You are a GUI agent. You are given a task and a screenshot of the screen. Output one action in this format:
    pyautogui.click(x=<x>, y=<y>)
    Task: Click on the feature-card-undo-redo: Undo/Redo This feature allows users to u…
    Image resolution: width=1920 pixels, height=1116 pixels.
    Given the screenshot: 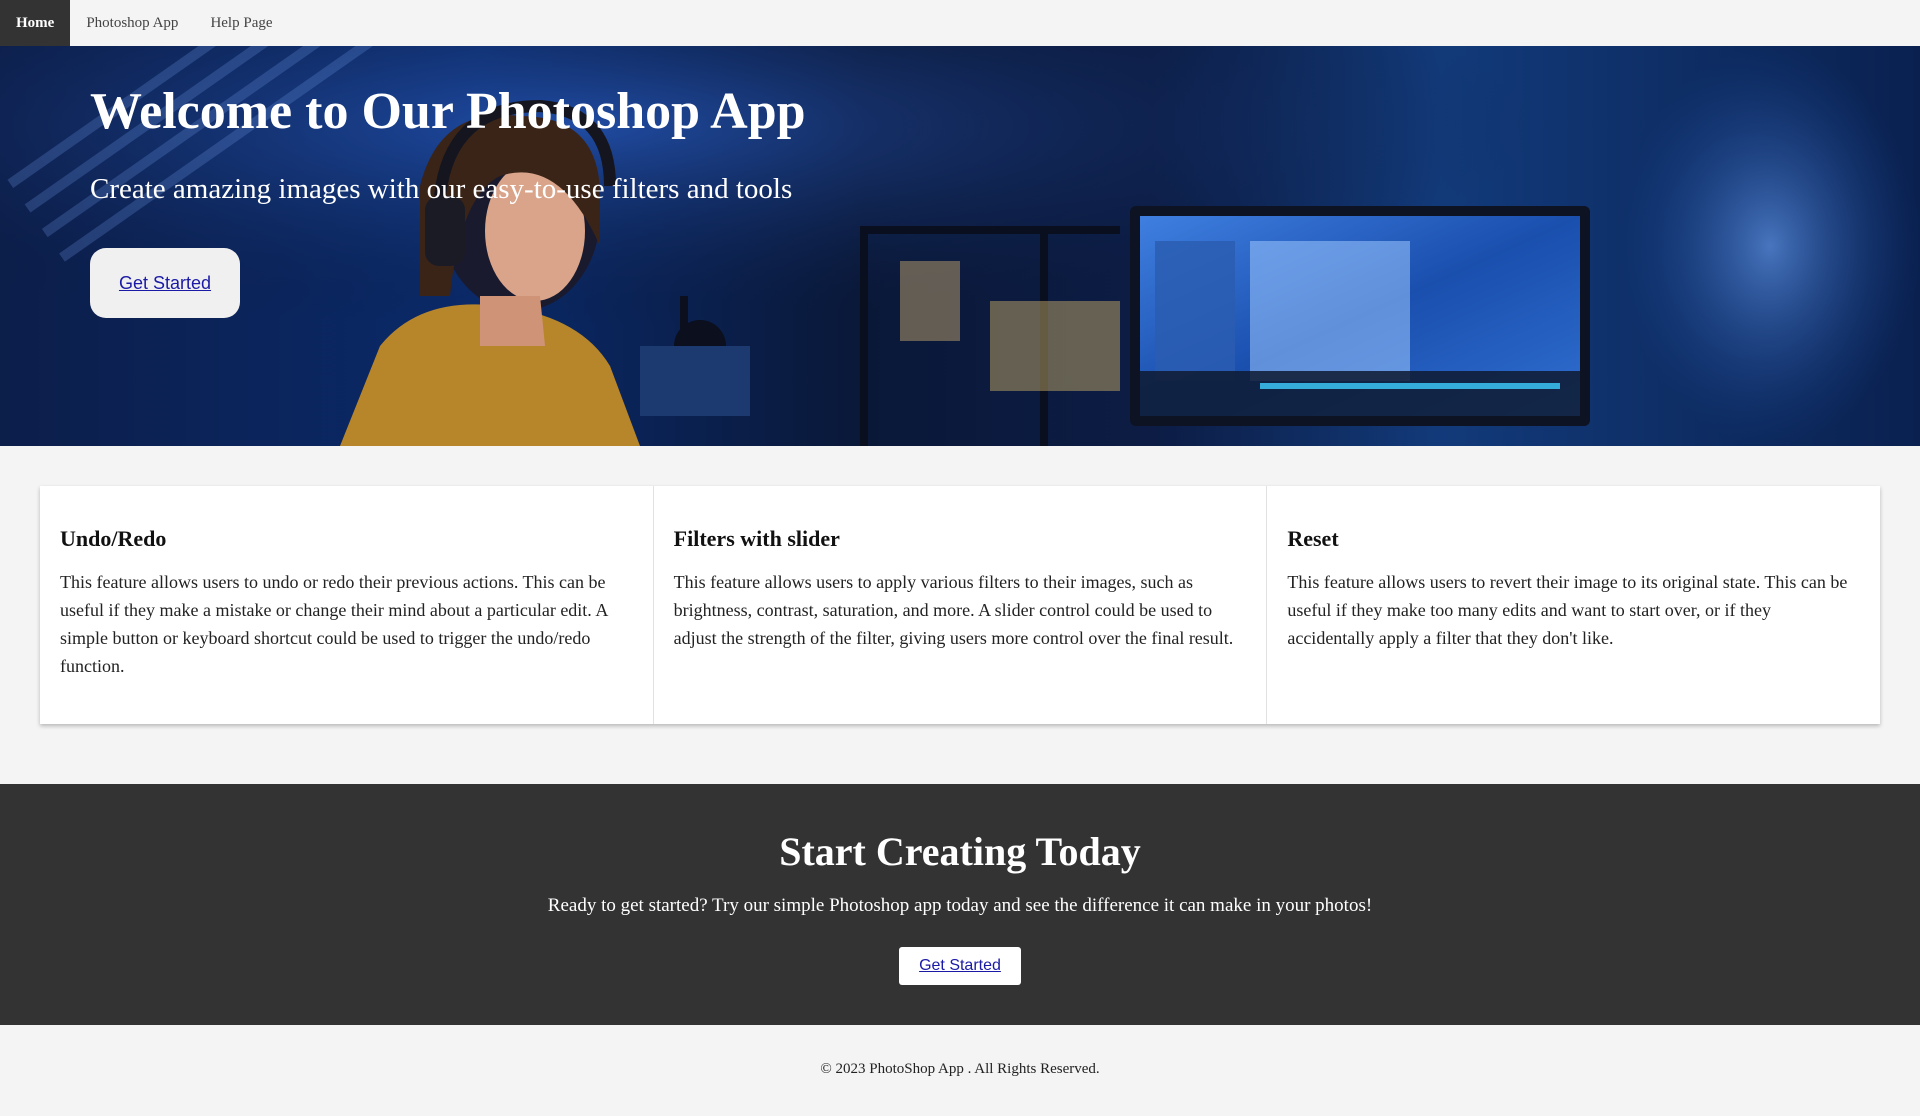 What is the action you would take?
    pyautogui.click(x=347, y=605)
    